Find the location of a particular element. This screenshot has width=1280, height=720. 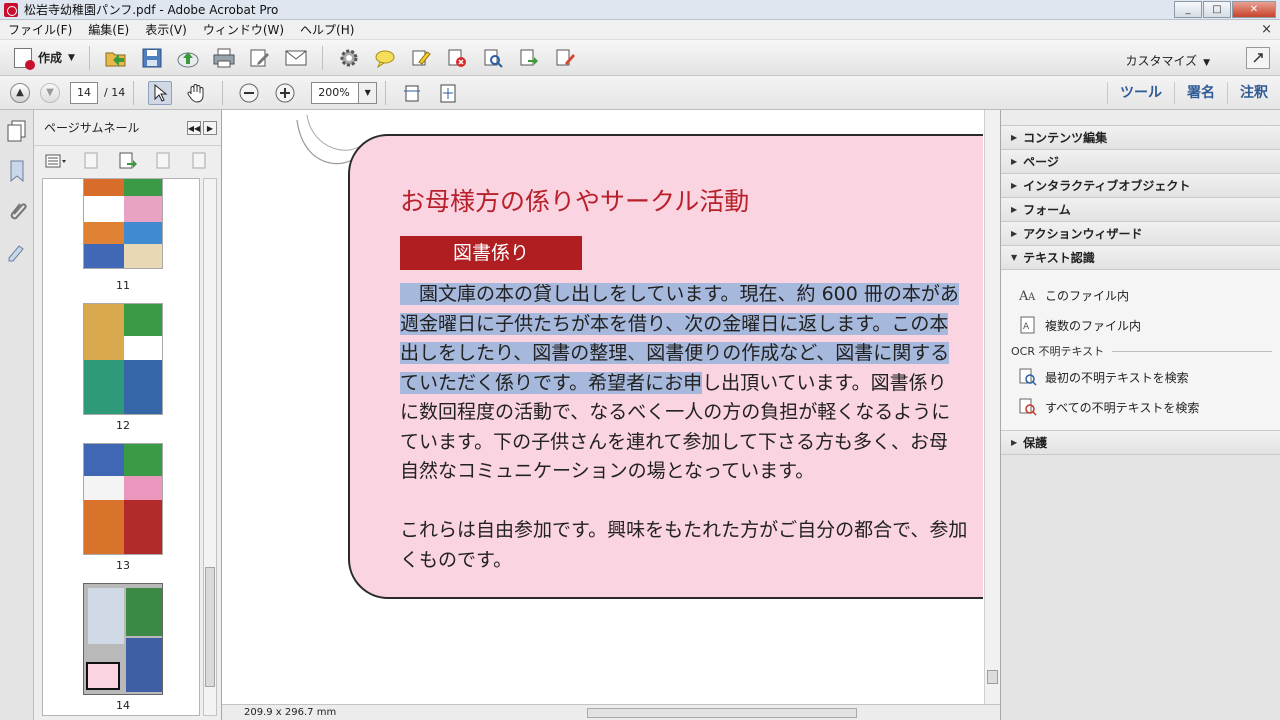

title-bar: 松岩寺幼稚園パンフ.pdf - Adobe Acrobat Pro _ □ ✕ is located at coordinates (640, 10).